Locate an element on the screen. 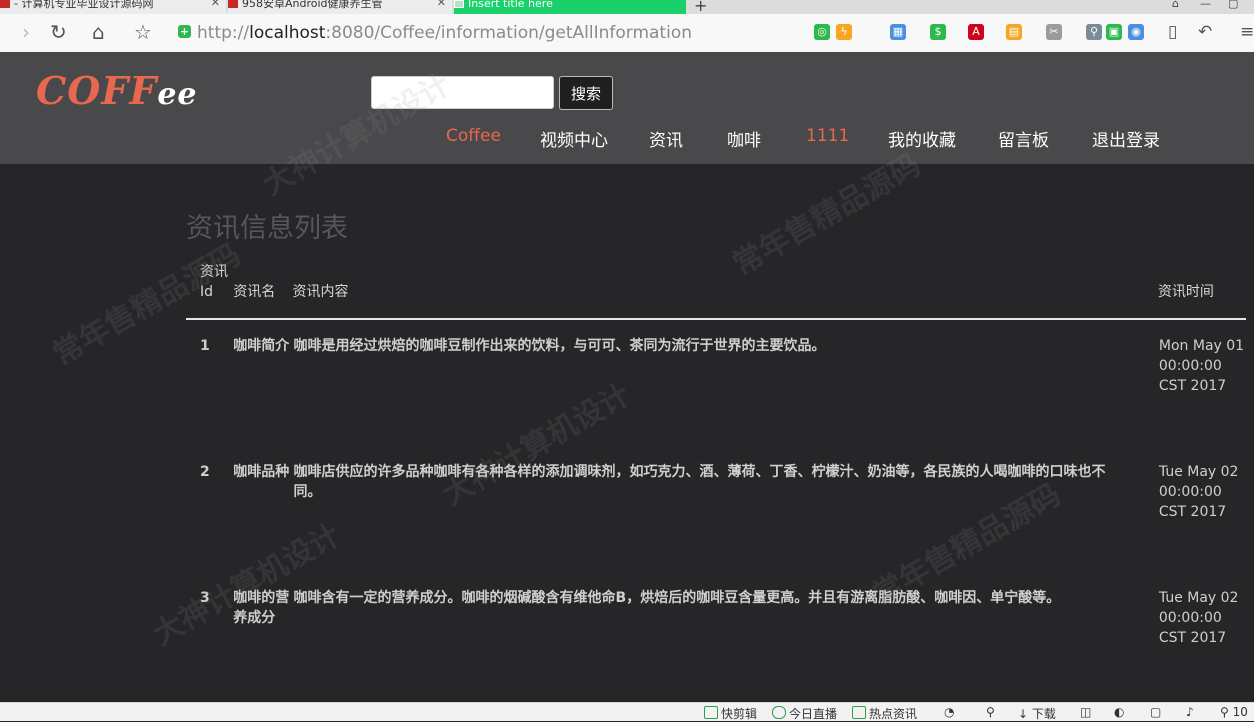  nav-logout: 退出登录 is located at coordinates (1126, 138).